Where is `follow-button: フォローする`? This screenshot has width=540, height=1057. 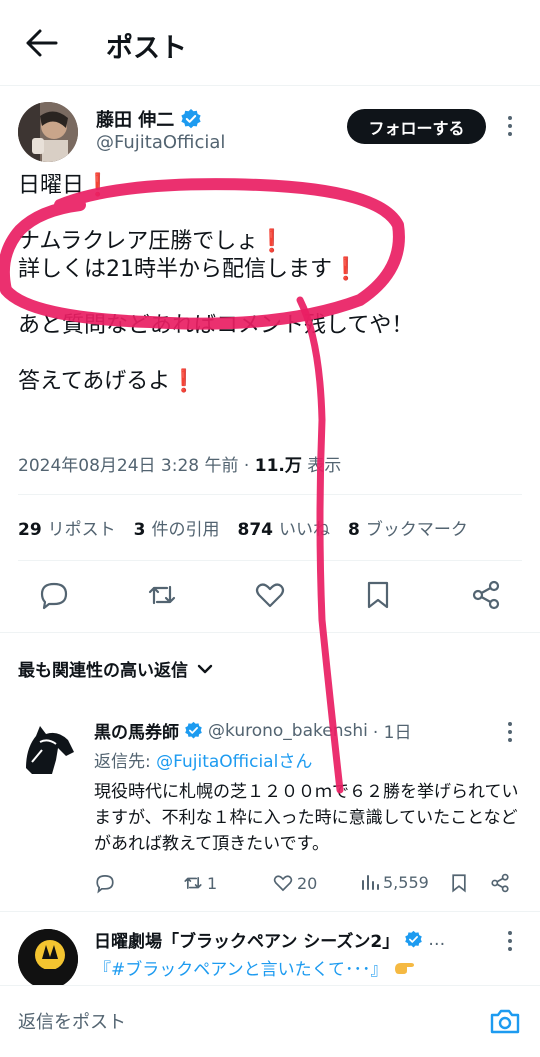
follow-button: フォローする is located at coordinates (416, 126).